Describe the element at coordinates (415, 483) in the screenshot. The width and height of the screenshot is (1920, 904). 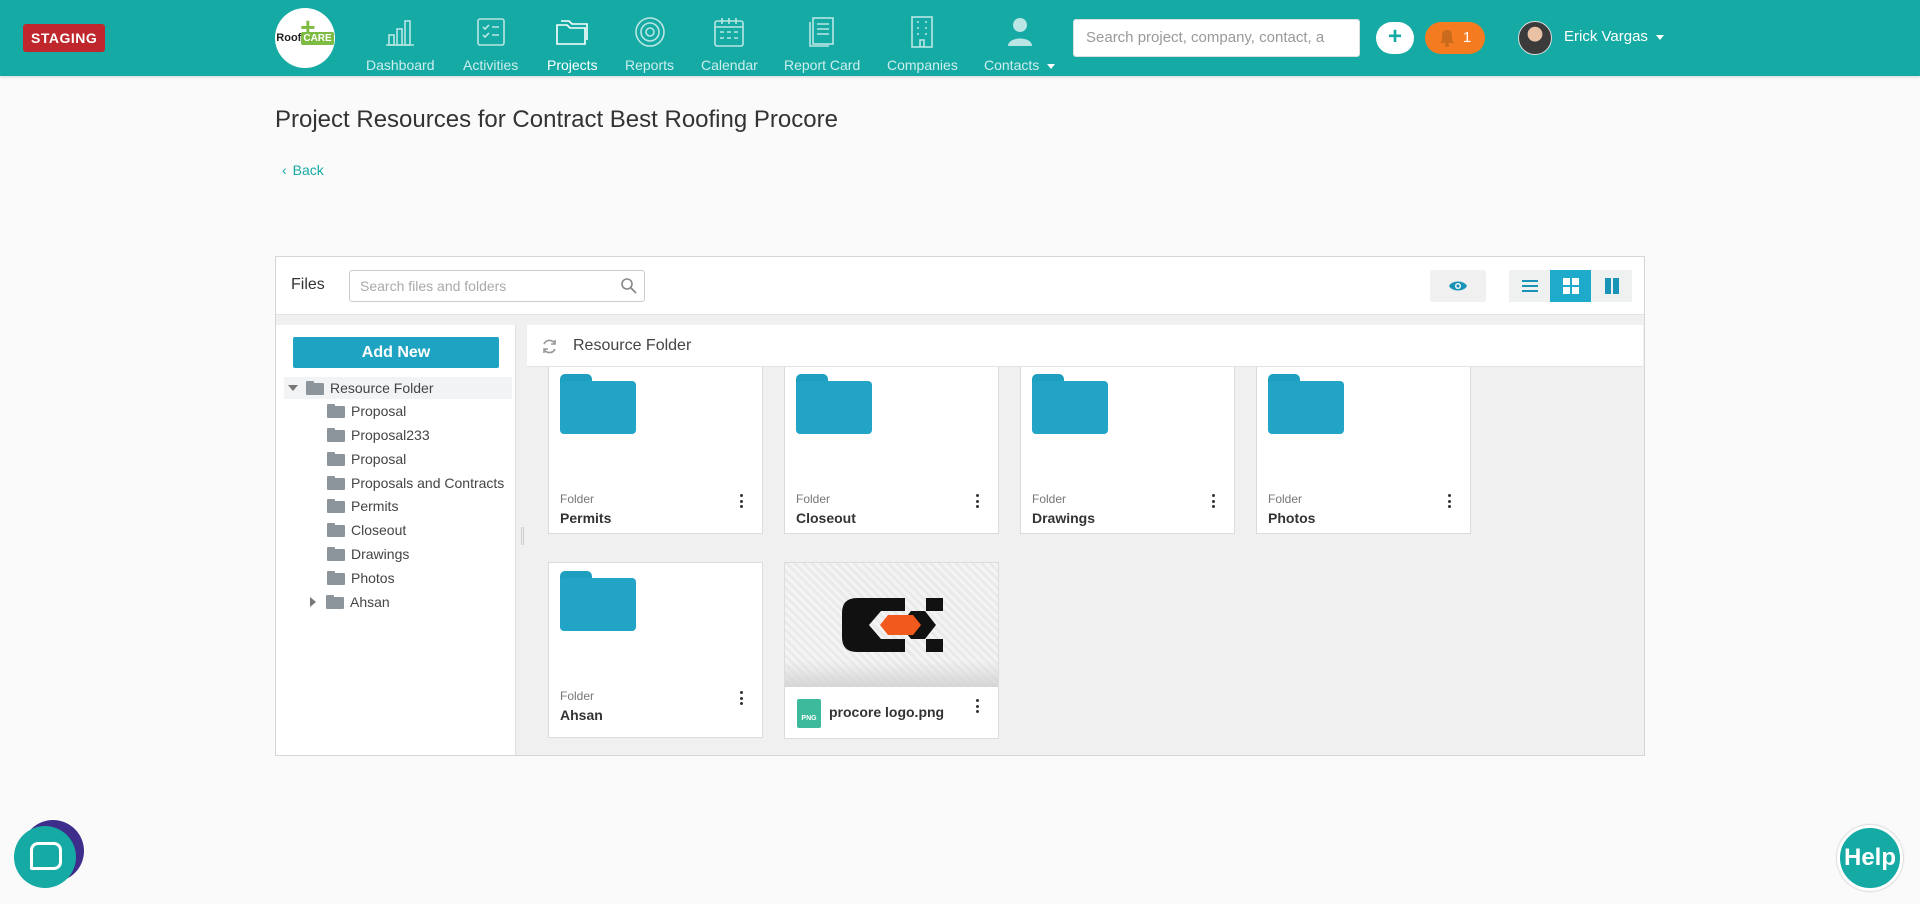
I see `tree-item: Proposals and Contracts` at that location.